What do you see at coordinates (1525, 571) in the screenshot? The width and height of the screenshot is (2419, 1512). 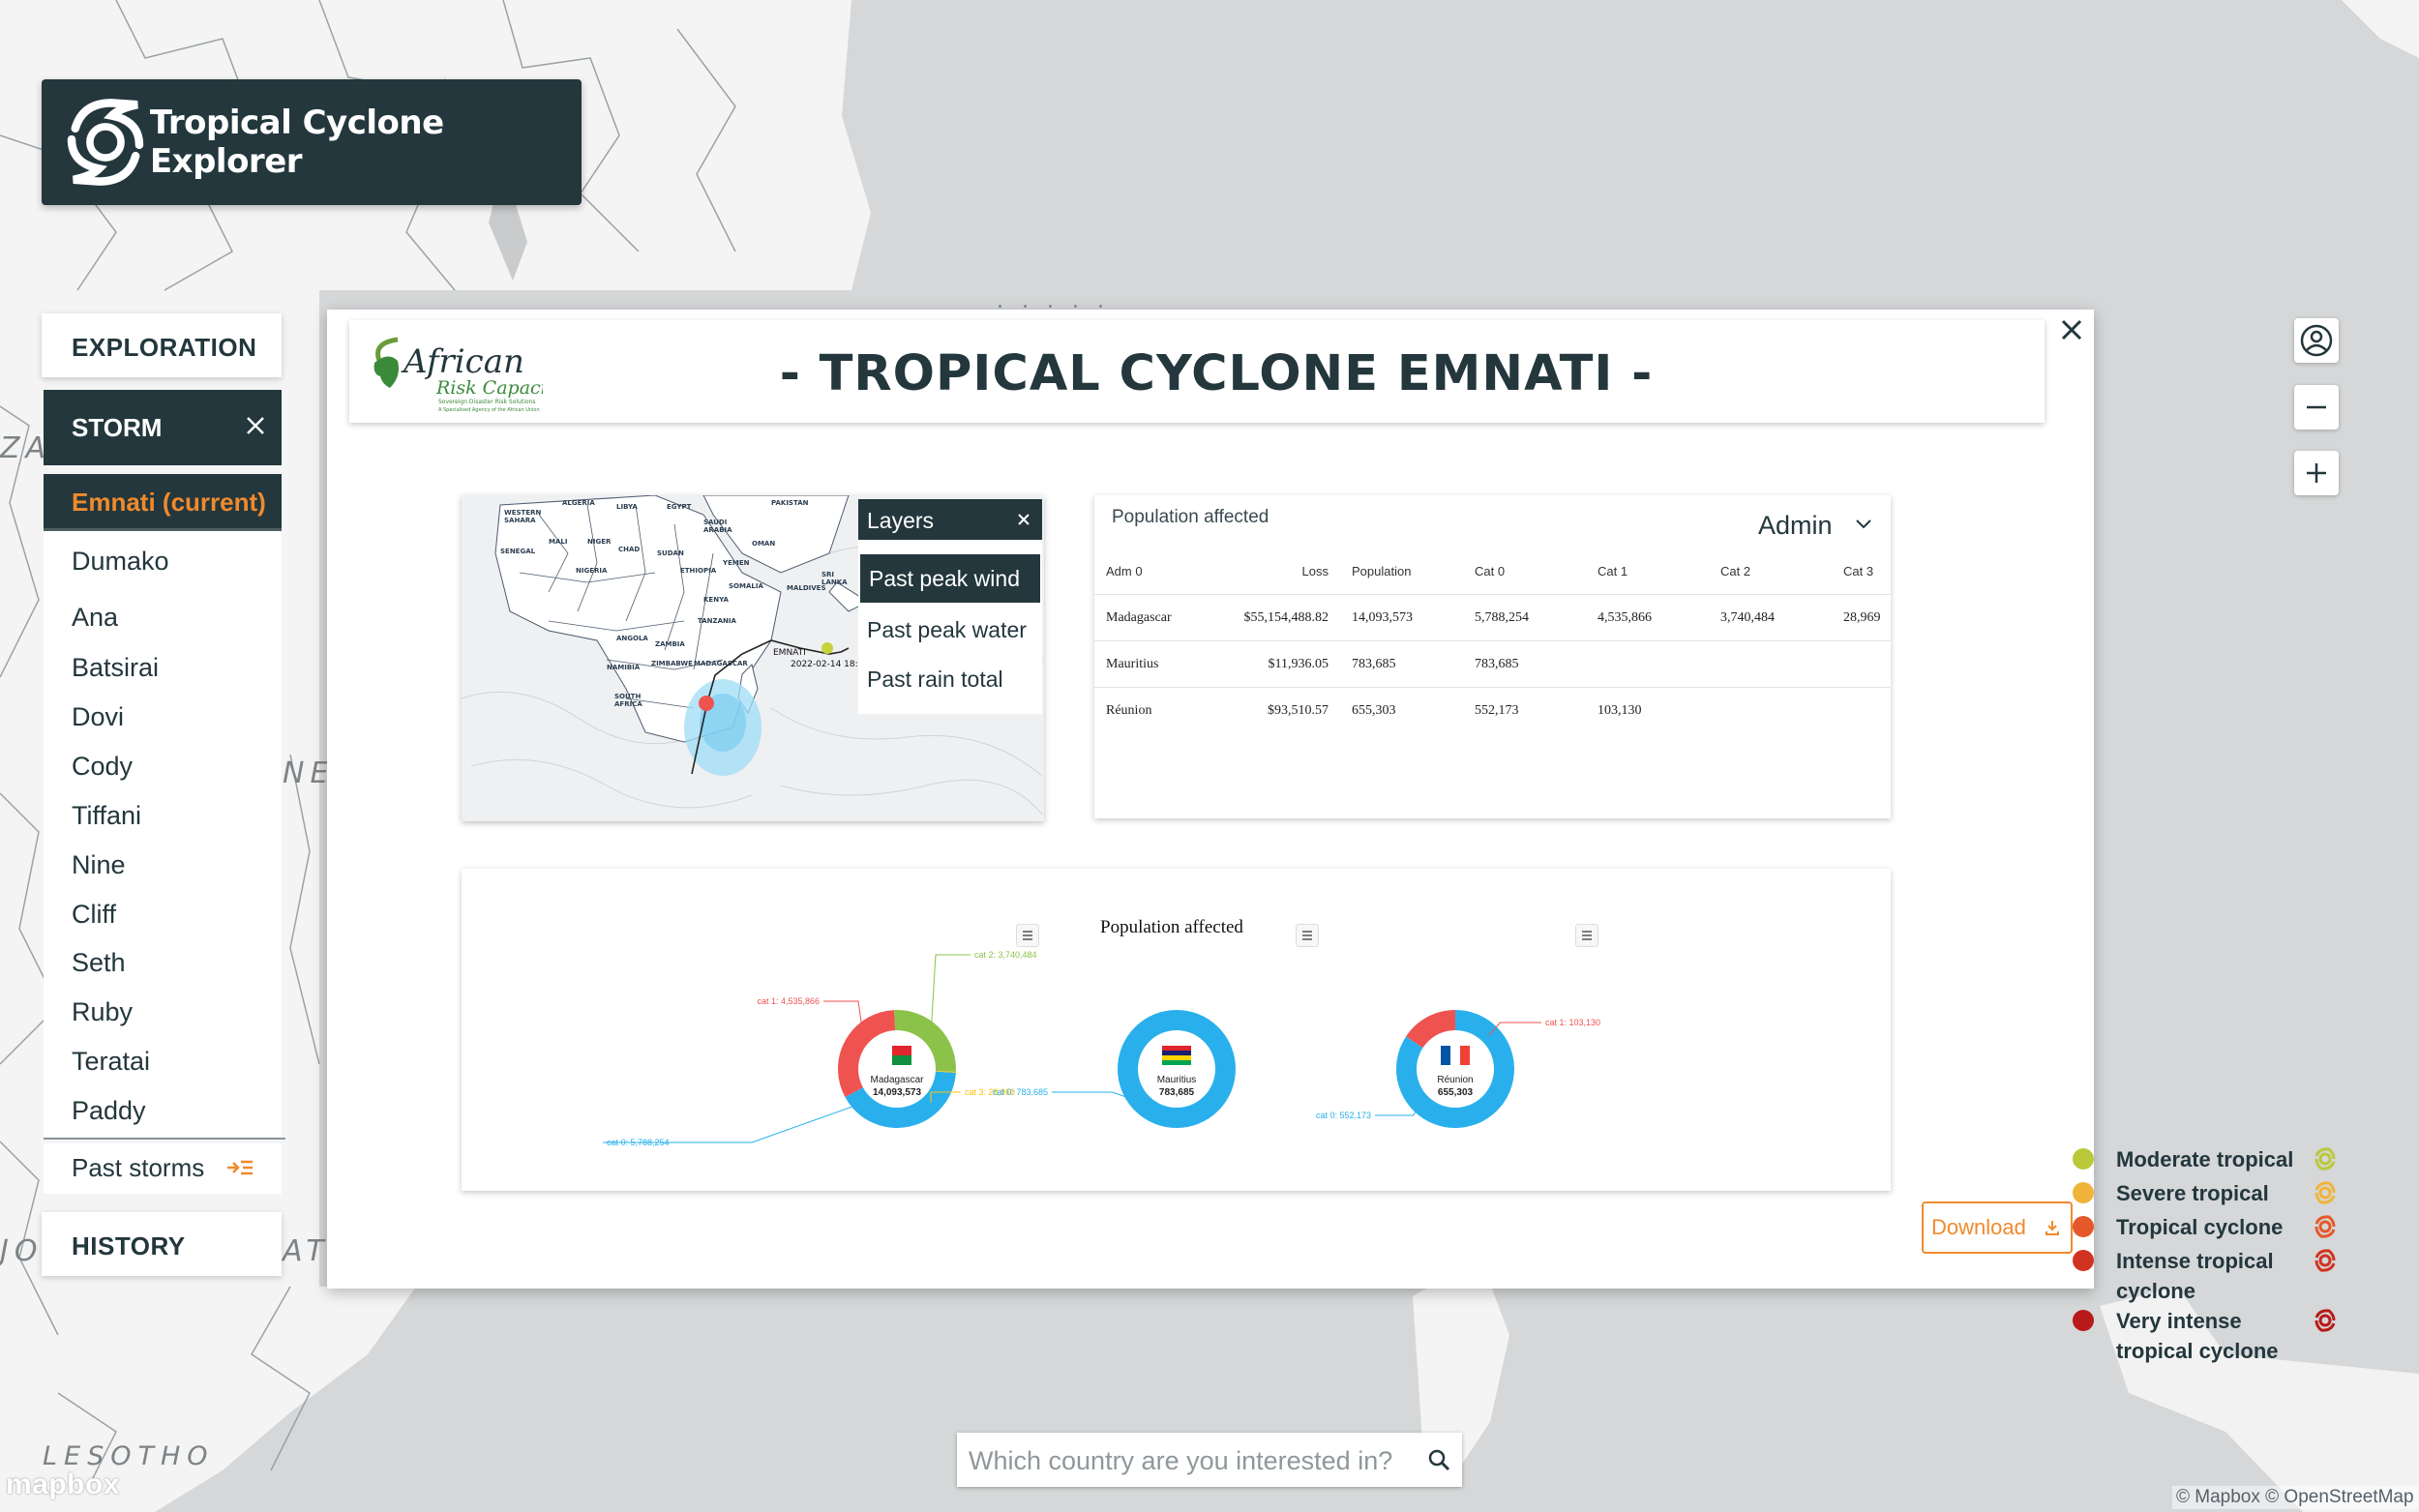 I see `column-header: Cat 0` at bounding box center [1525, 571].